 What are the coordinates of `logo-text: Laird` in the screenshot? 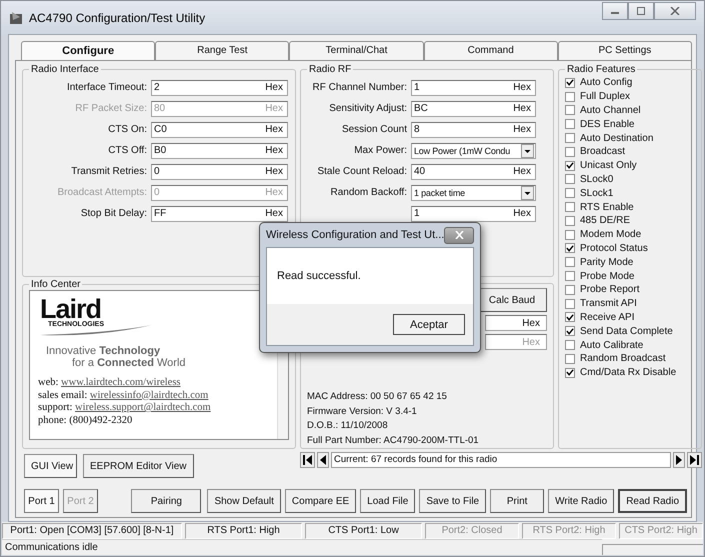 It's located at (71, 309).